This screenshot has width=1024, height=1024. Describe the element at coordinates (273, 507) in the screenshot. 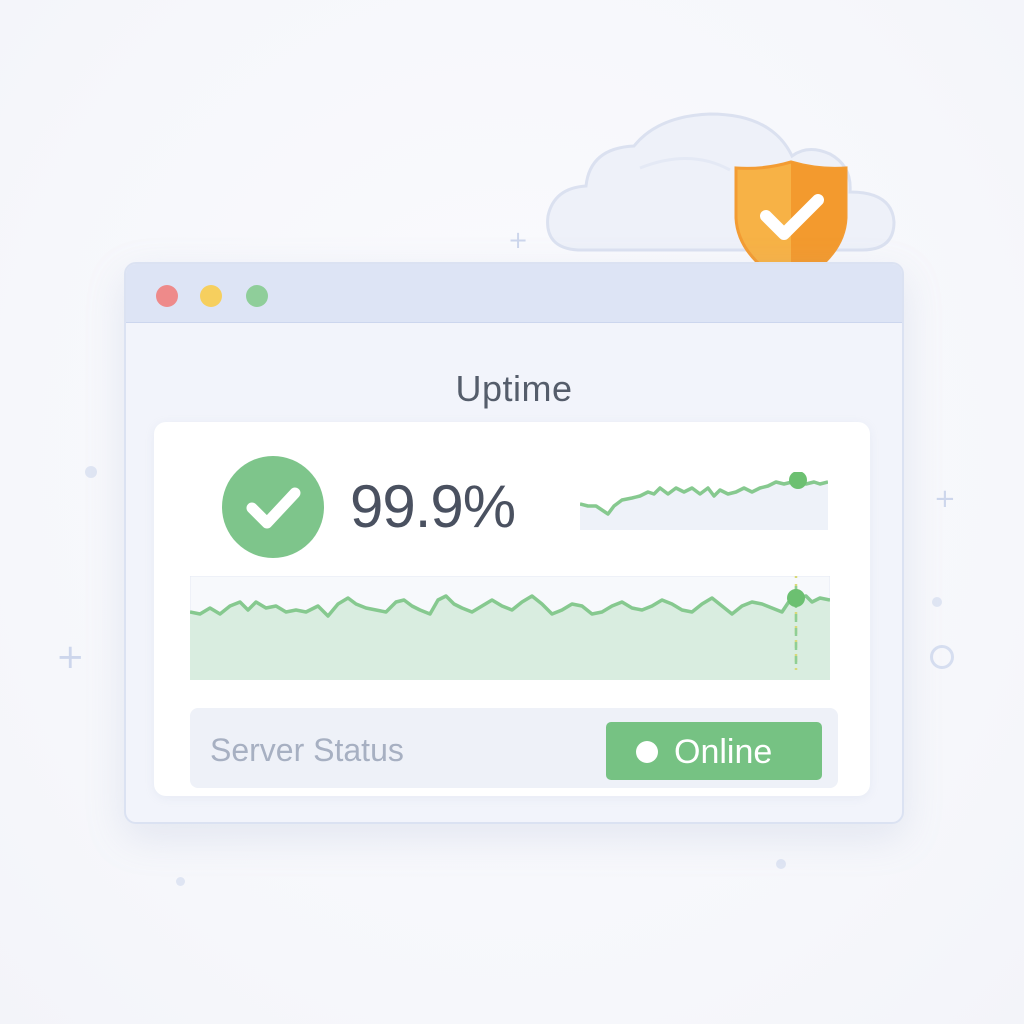

I see `check-icon` at that location.